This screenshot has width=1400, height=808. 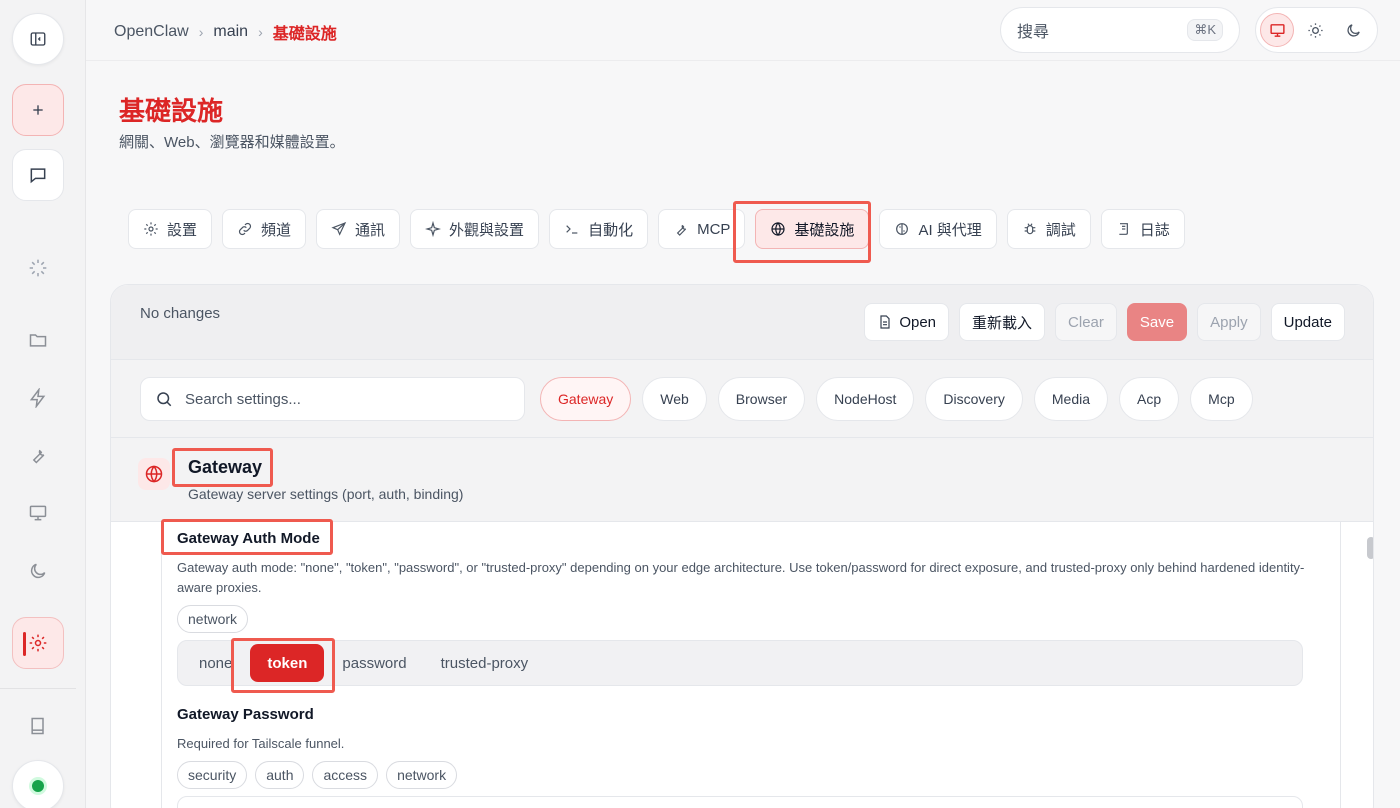 What do you see at coordinates (1221, 399) in the screenshot?
I see `chip-mcp: Mcp` at bounding box center [1221, 399].